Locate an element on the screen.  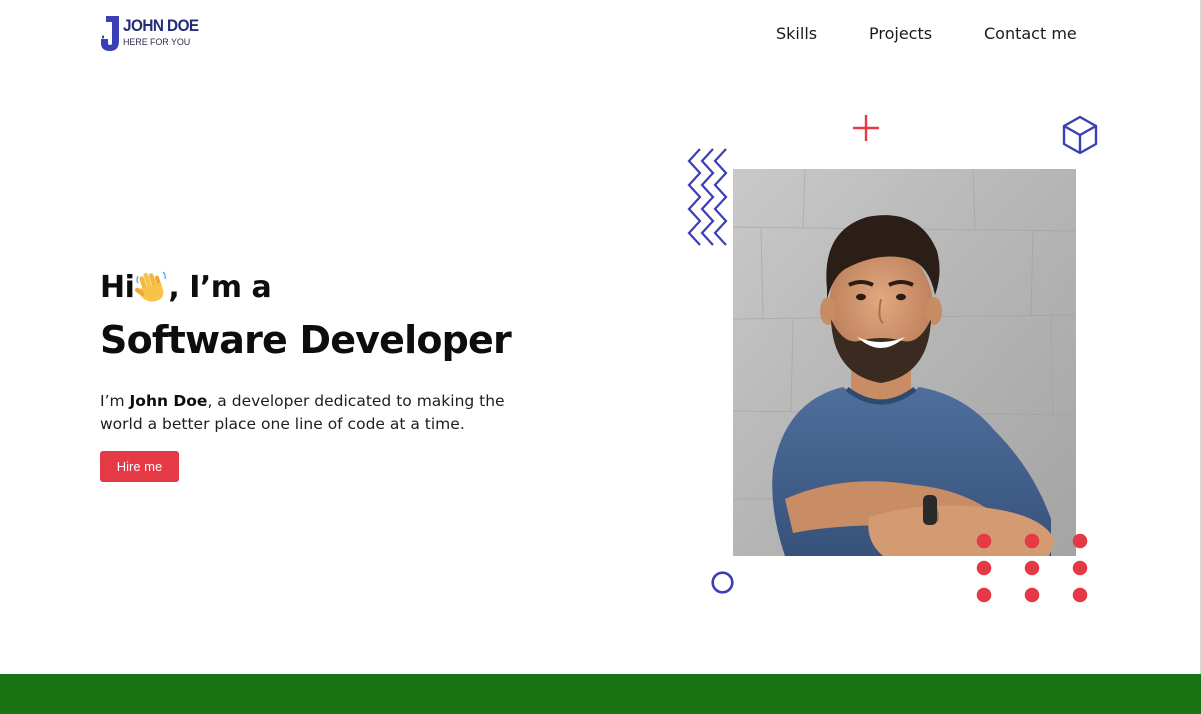
plus-icon is located at coordinates (866, 128).